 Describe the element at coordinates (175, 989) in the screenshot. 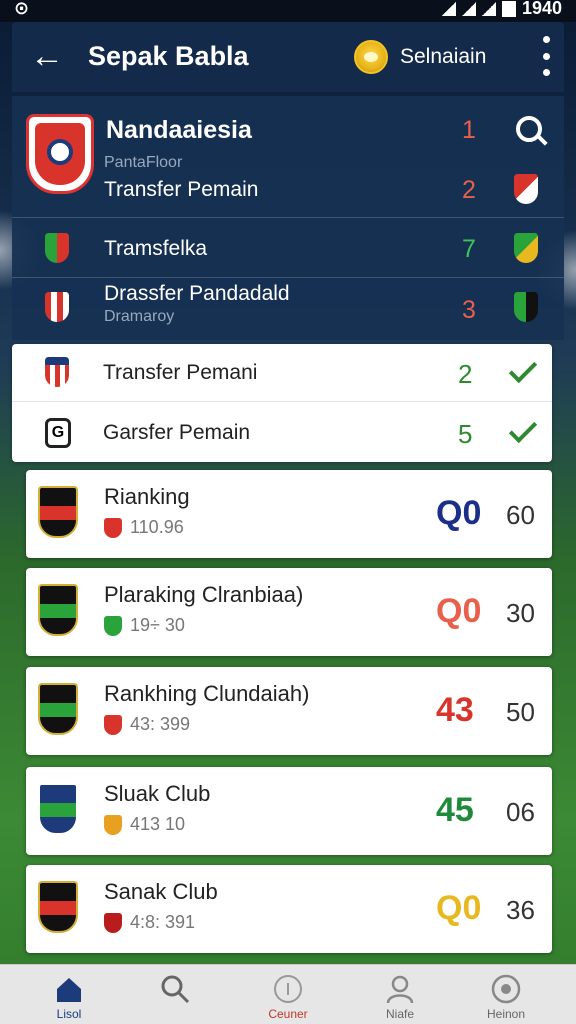

I see `search-icon` at that location.